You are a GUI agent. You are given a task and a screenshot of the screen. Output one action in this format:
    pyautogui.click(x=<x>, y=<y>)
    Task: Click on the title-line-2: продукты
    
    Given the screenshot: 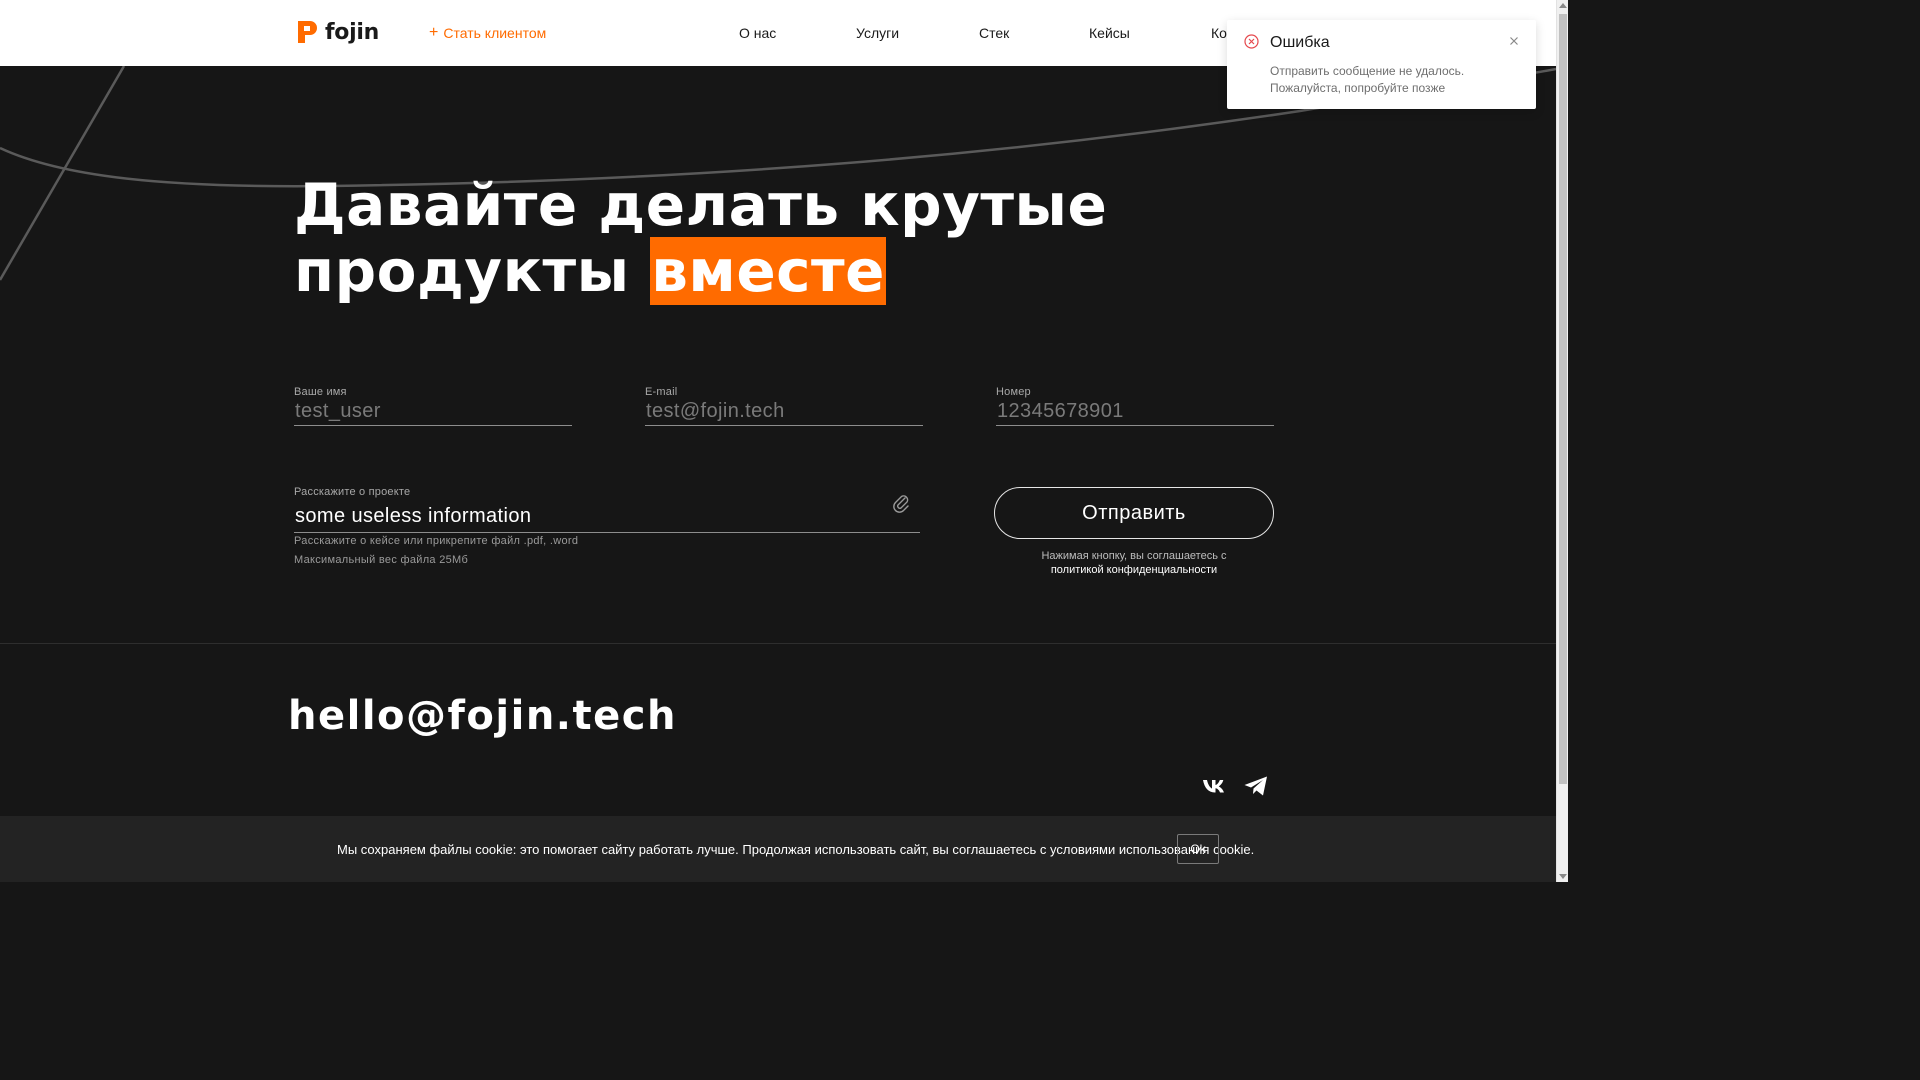 What is the action you would take?
    pyautogui.click(x=472, y=271)
    